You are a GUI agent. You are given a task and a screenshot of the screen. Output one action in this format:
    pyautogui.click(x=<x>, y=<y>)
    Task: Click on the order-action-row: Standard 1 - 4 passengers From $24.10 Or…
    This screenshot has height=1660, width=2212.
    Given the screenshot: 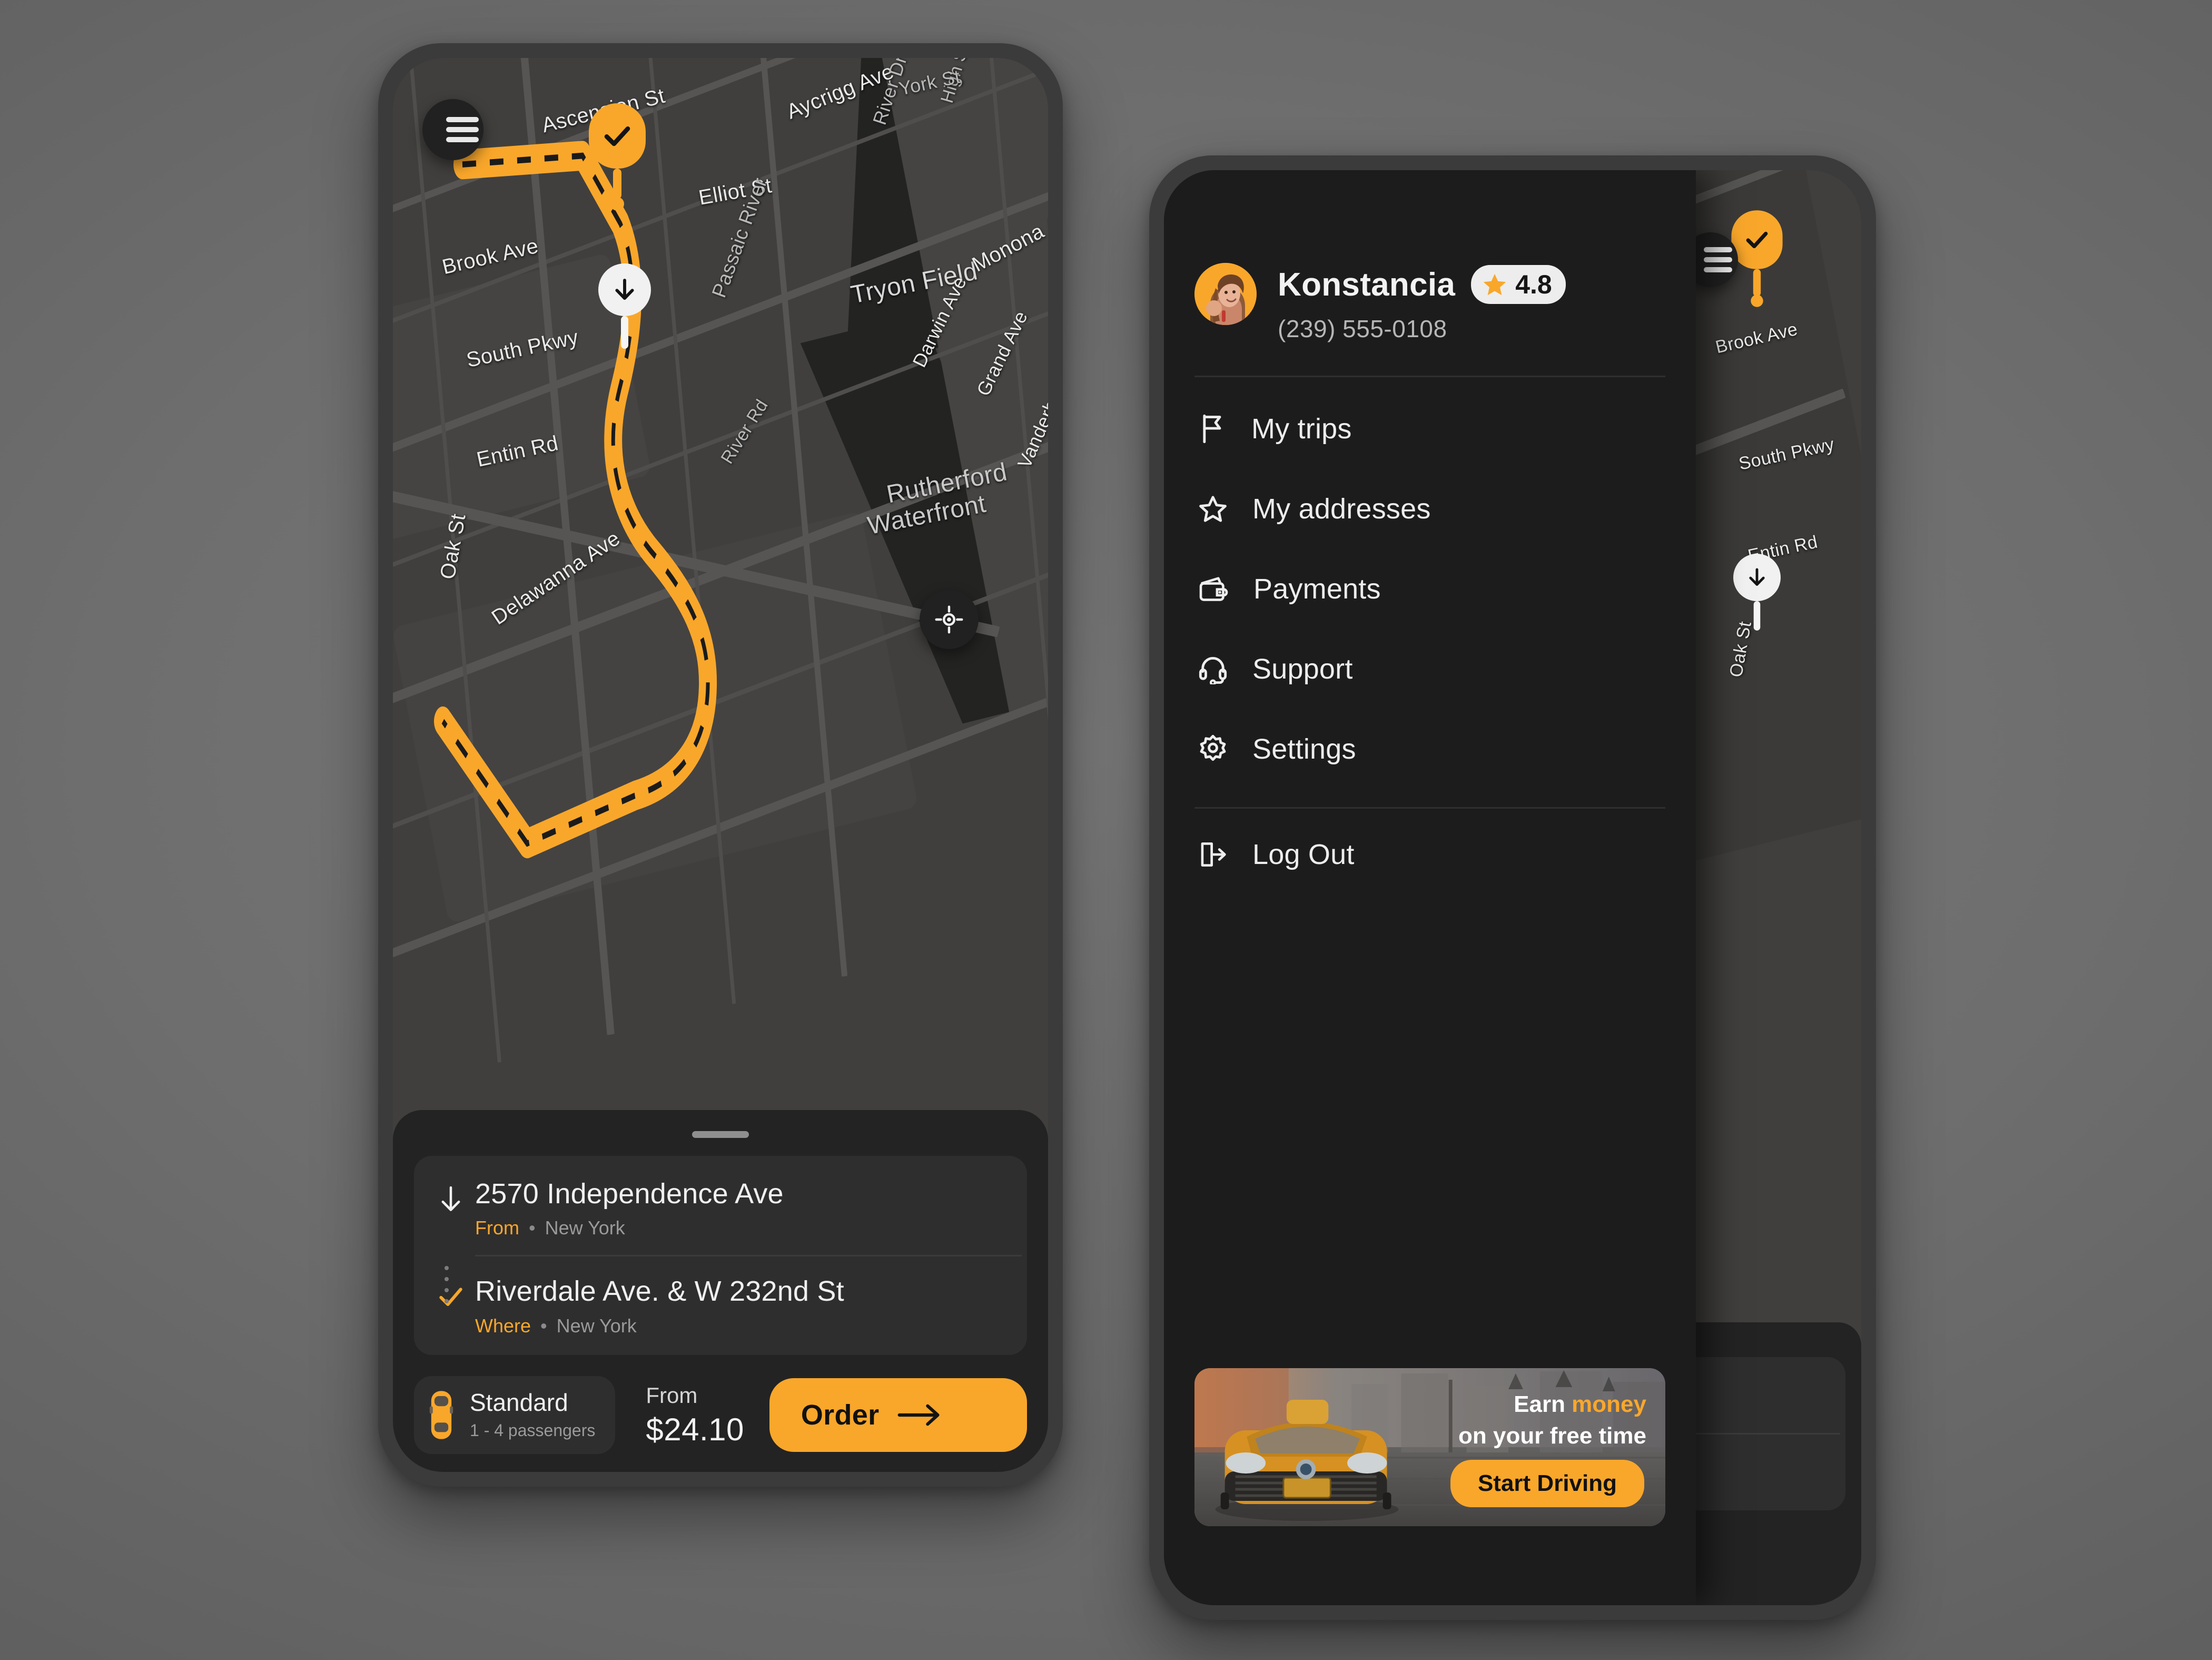 What is the action you would take?
    pyautogui.click(x=720, y=1415)
    